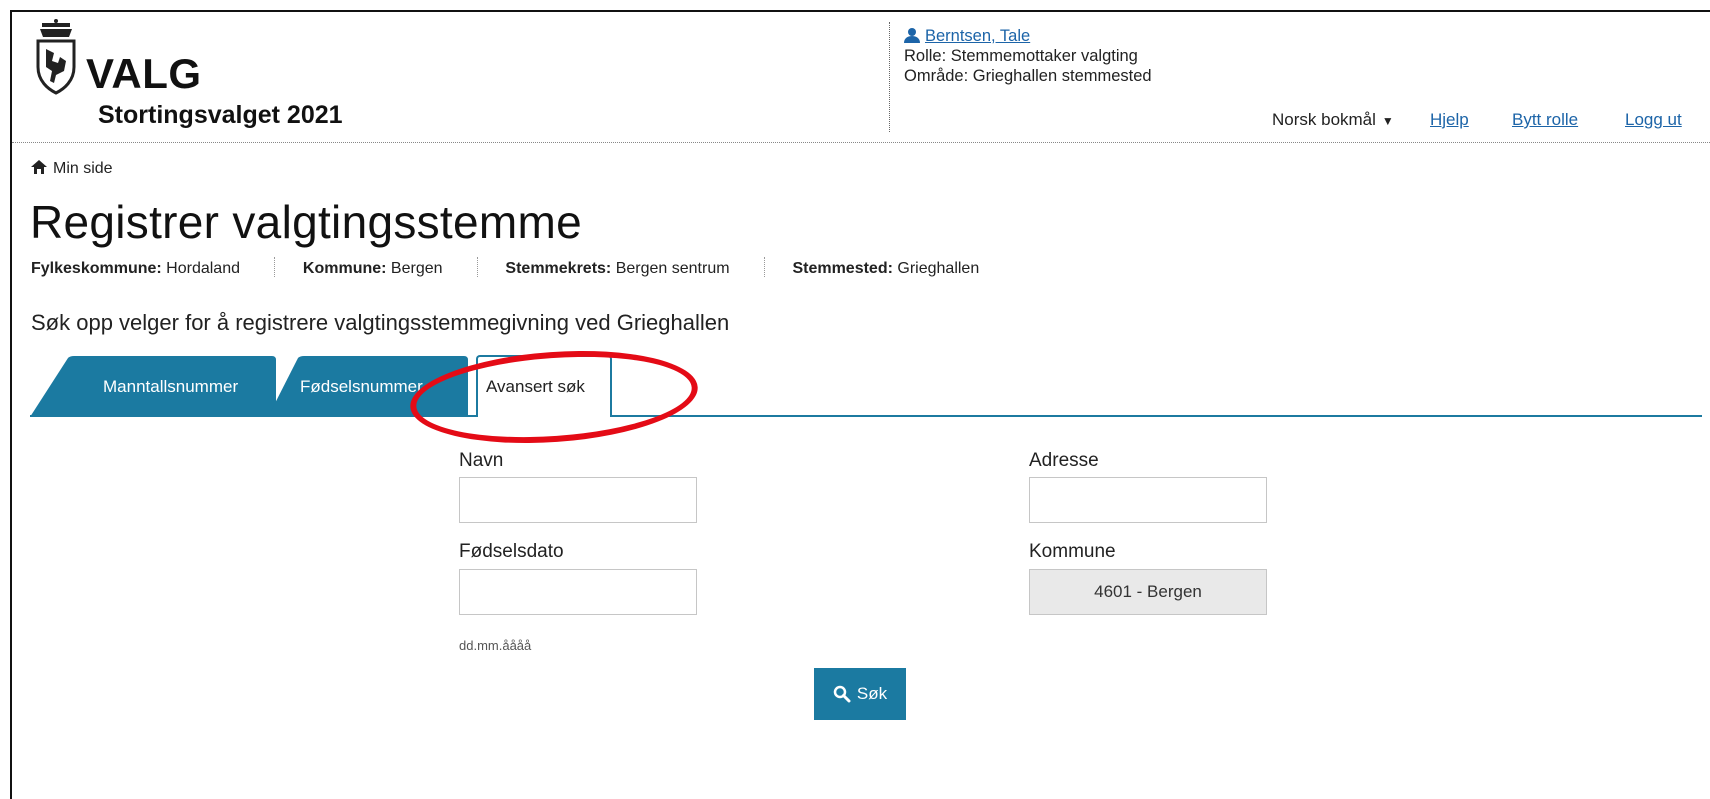 Image resolution: width=1710 pixels, height=799 pixels. I want to click on switch-role-link: Bytt rolle, so click(1545, 120).